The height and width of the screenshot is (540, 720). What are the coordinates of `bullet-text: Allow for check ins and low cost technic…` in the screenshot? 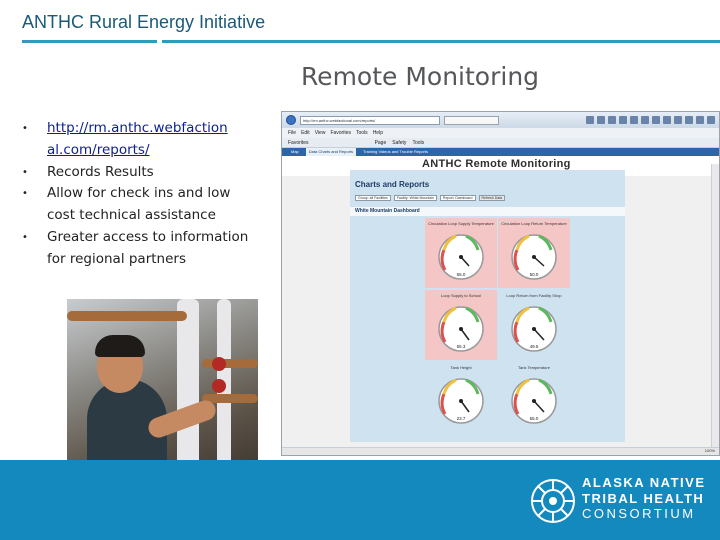 It's located at (139, 204).